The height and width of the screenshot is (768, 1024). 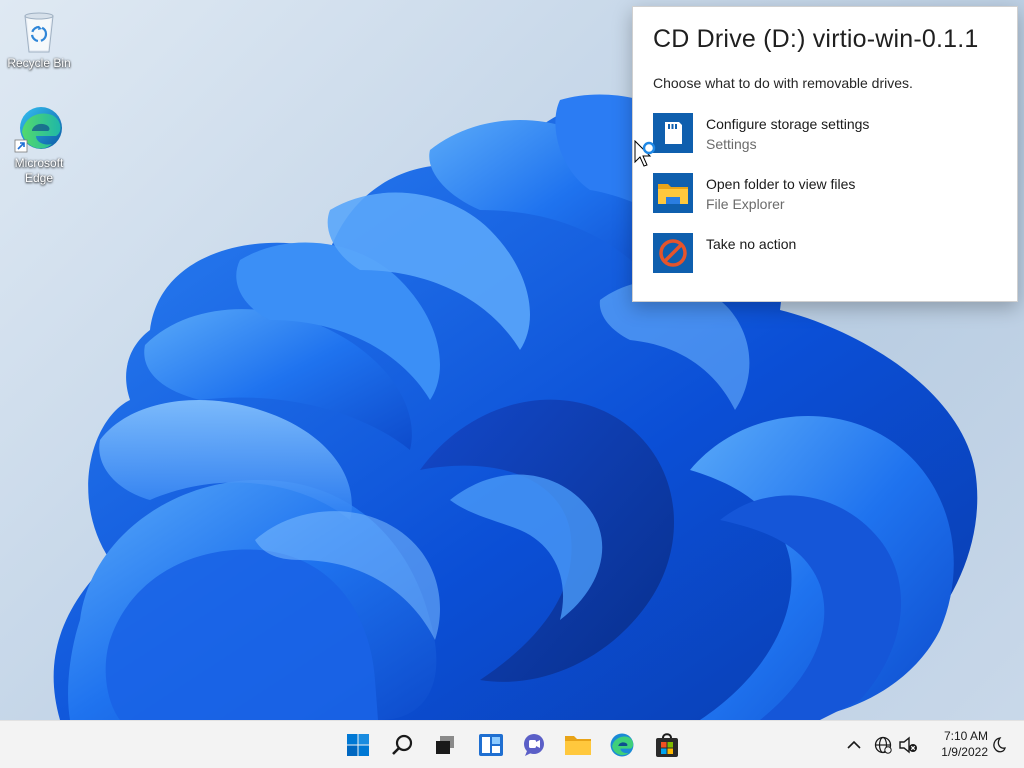 I want to click on recycle-bin-icon, so click(x=39, y=32).